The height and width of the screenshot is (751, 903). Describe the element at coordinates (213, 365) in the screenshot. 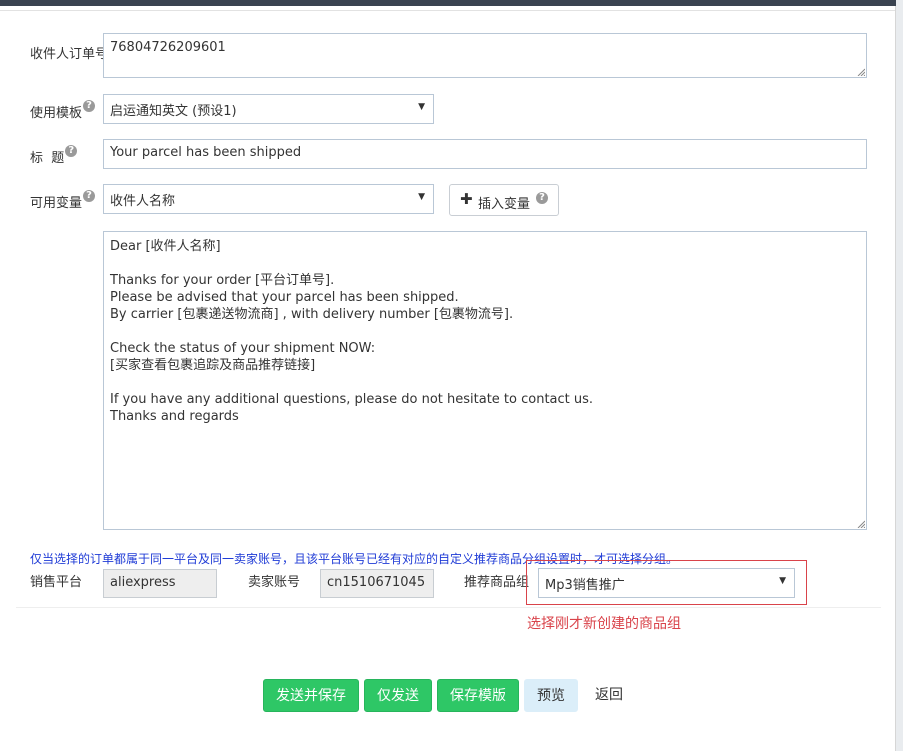

I see `message-body-line: [买家查看包裹追踪及商品推荐链接]` at that location.